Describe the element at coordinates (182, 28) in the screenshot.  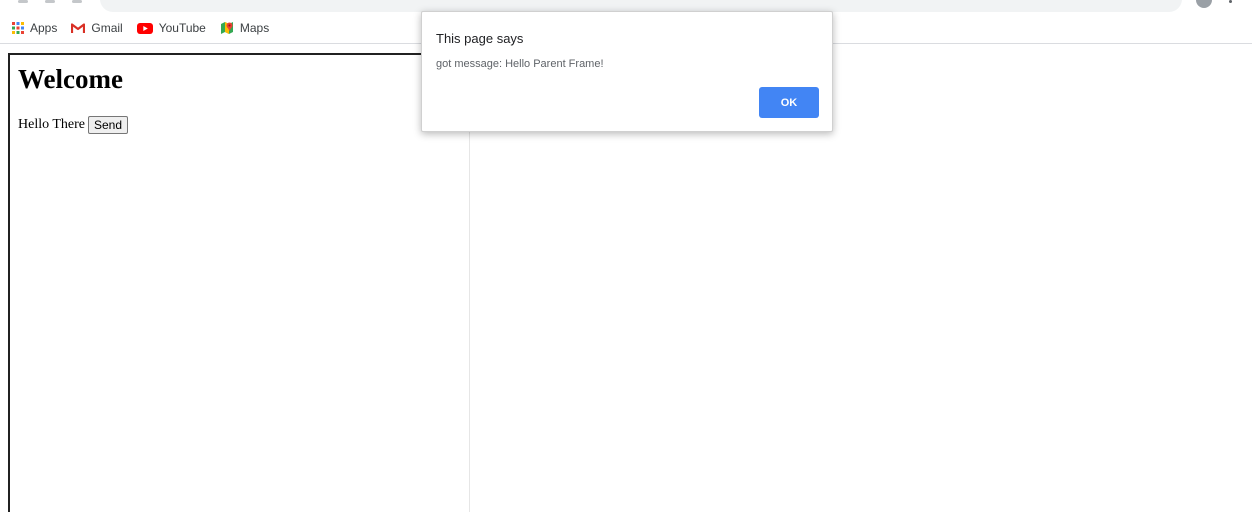
I see `bookmark-label: YouTube` at that location.